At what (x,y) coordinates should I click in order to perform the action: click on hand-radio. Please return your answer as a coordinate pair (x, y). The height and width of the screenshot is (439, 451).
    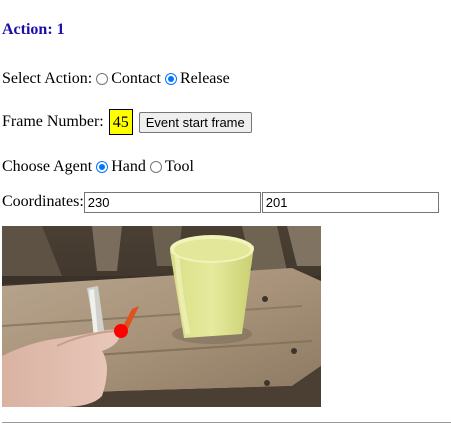
    Looking at the image, I should click on (102, 167).